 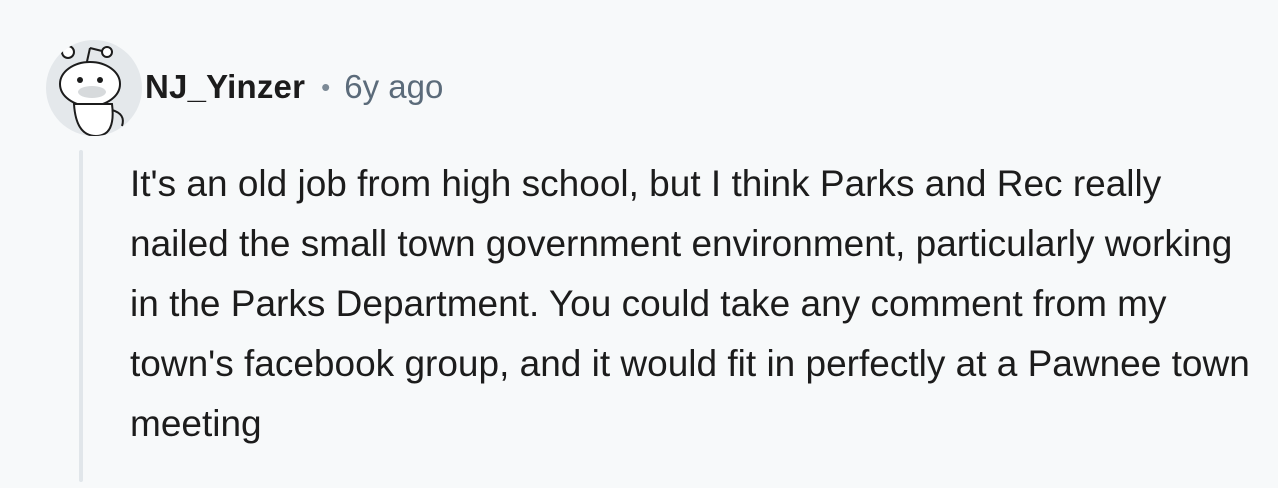 What do you see at coordinates (393, 87) in the screenshot?
I see `comment-timestamp: 6y ago` at bounding box center [393, 87].